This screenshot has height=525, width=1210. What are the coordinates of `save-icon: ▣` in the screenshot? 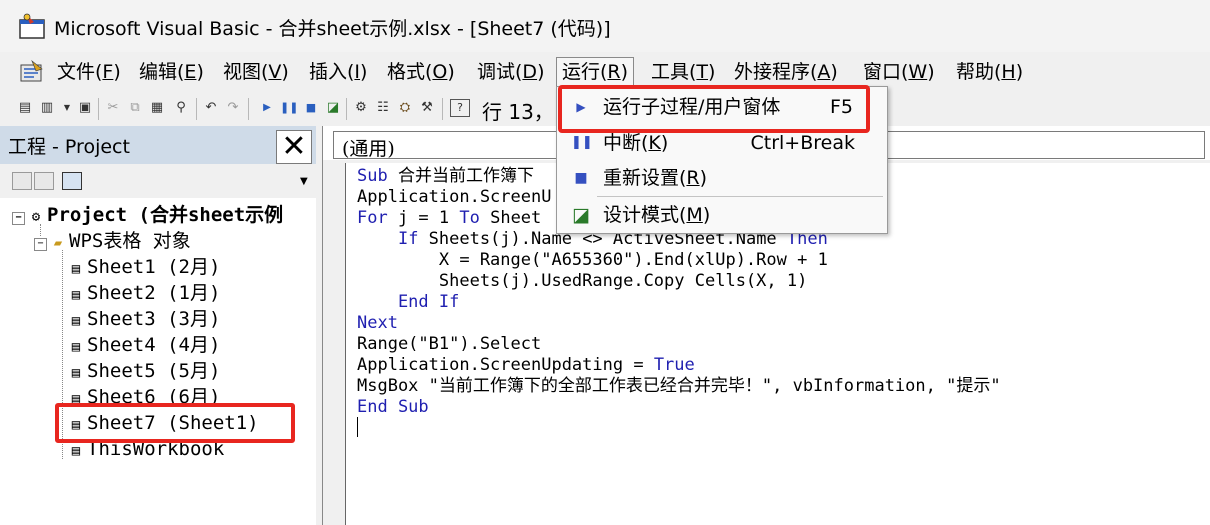 It's located at (85, 108).